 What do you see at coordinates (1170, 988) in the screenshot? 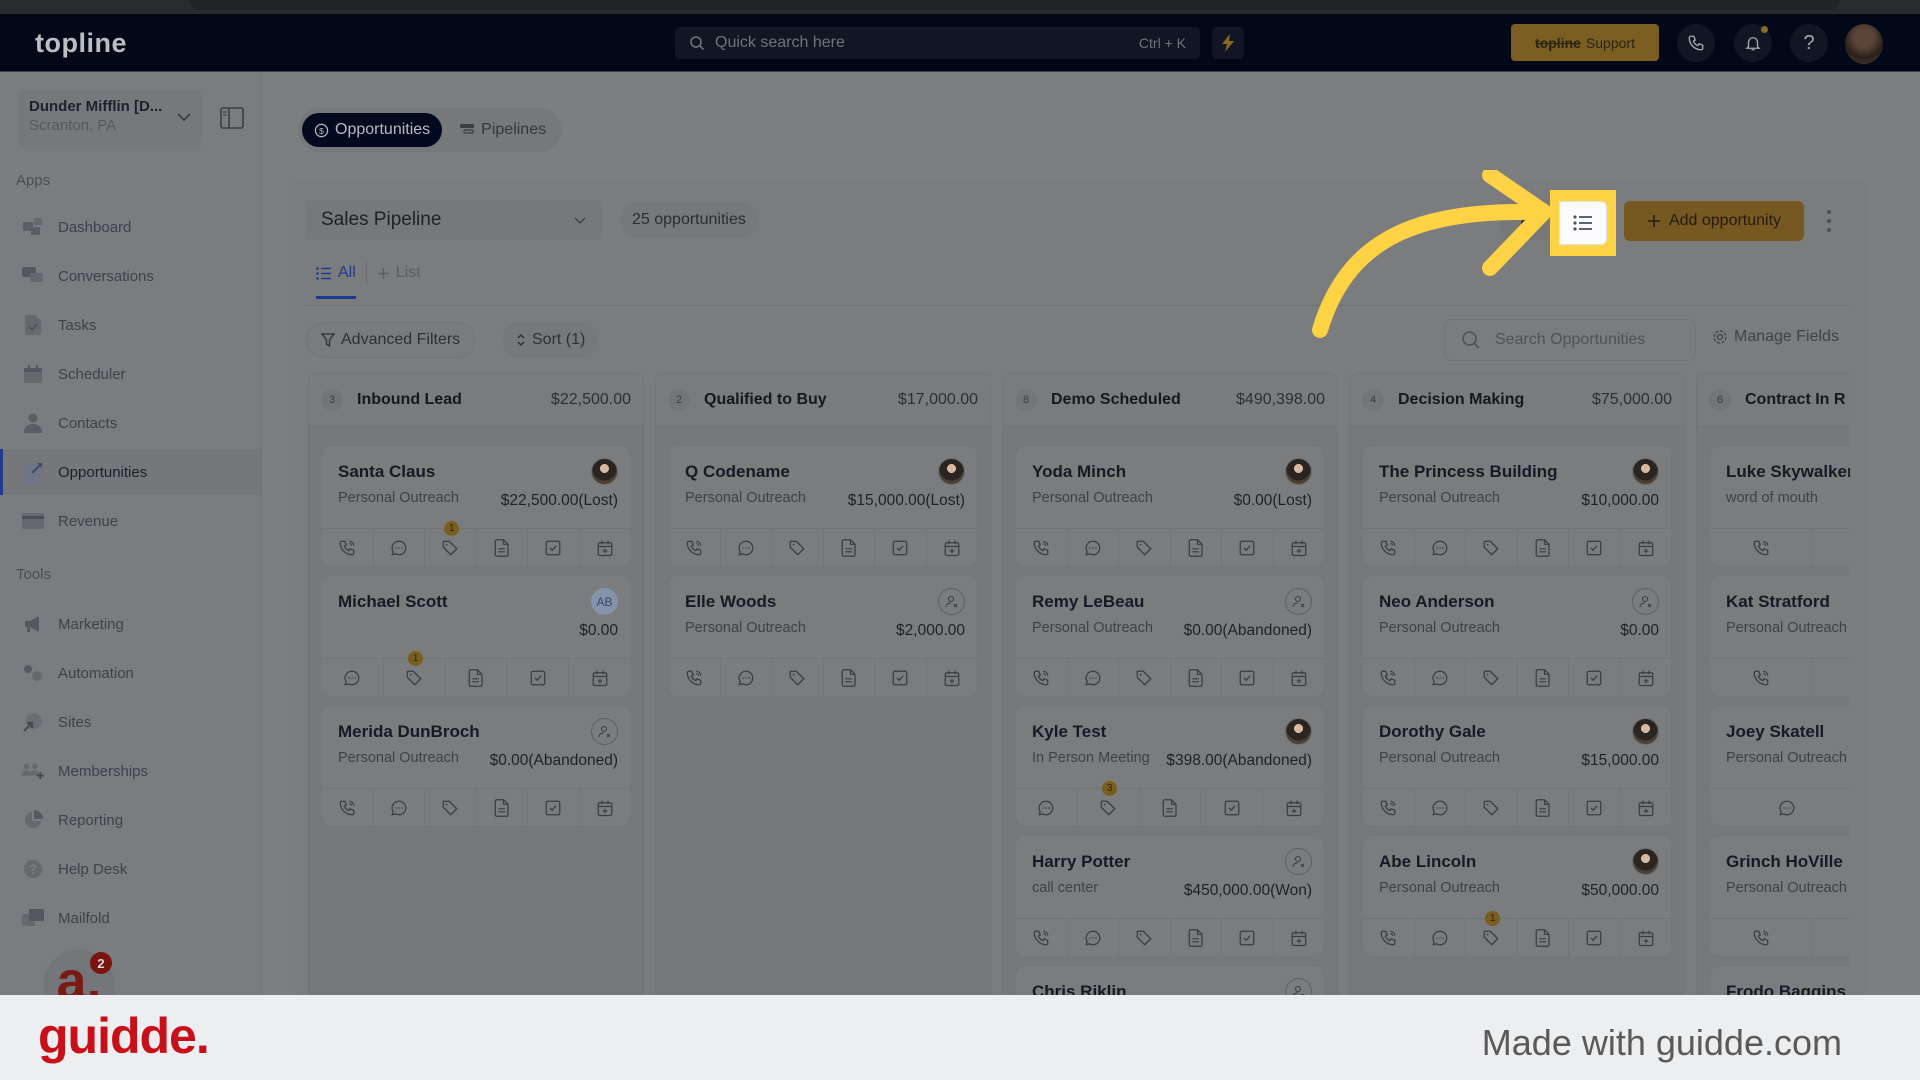
I see `opportunity-name: Chris Riklin` at bounding box center [1170, 988].